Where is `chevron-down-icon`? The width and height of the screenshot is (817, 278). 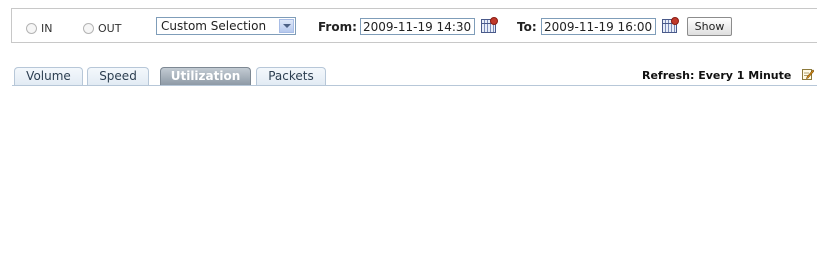 chevron-down-icon is located at coordinates (286, 26).